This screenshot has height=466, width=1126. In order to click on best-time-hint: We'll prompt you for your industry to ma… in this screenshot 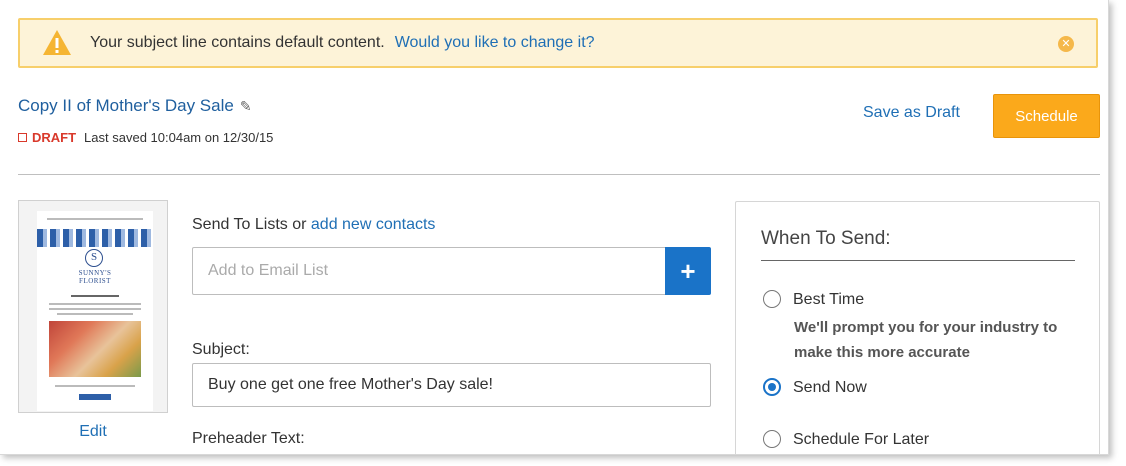, I will do `click(926, 340)`.